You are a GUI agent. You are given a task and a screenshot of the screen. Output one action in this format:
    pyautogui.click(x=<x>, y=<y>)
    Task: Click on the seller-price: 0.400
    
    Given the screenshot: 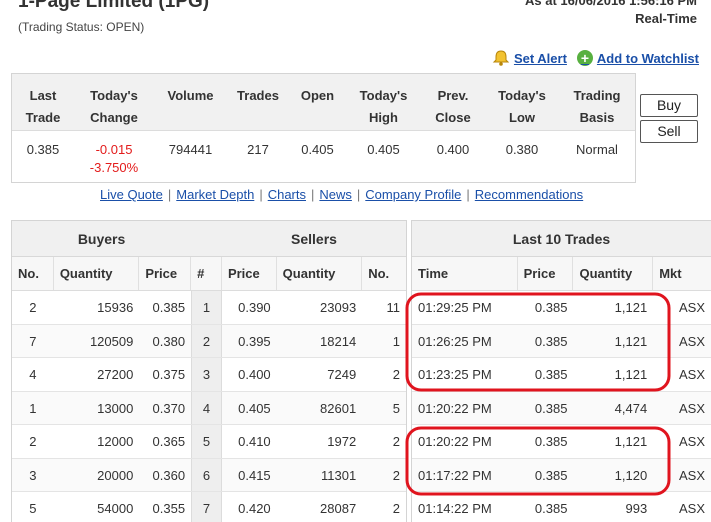 What is the action you would take?
    pyautogui.click(x=254, y=374)
    